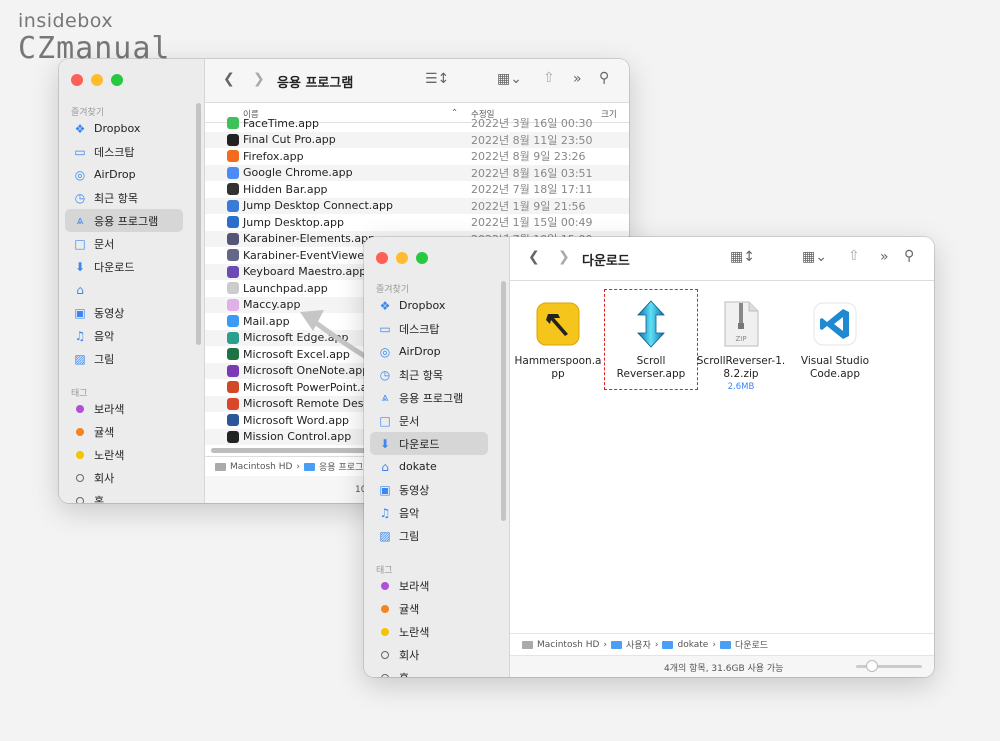 Image resolution: width=1000 pixels, height=741 pixels. What do you see at coordinates (724, 669) in the screenshot?
I see `status-text: 4개의 항목, 31.6GB 사용 가능` at bounding box center [724, 669].